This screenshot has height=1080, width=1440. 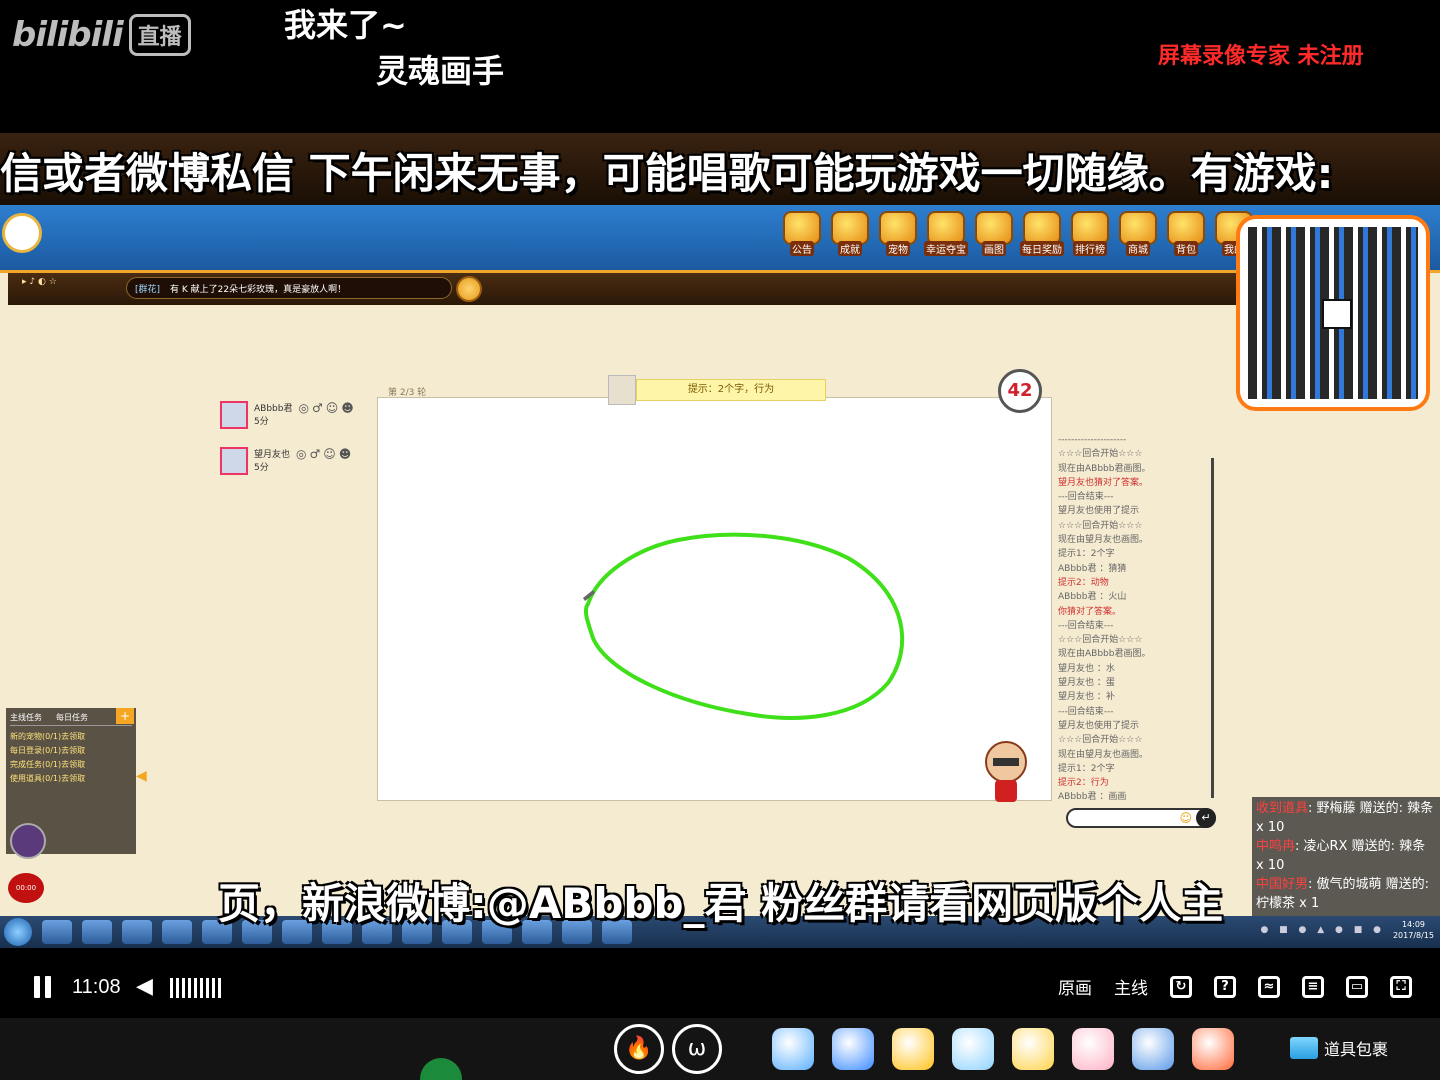 What do you see at coordinates (1269, 986) in the screenshot?
I see `danmaku-settings-icon: ≈` at bounding box center [1269, 986].